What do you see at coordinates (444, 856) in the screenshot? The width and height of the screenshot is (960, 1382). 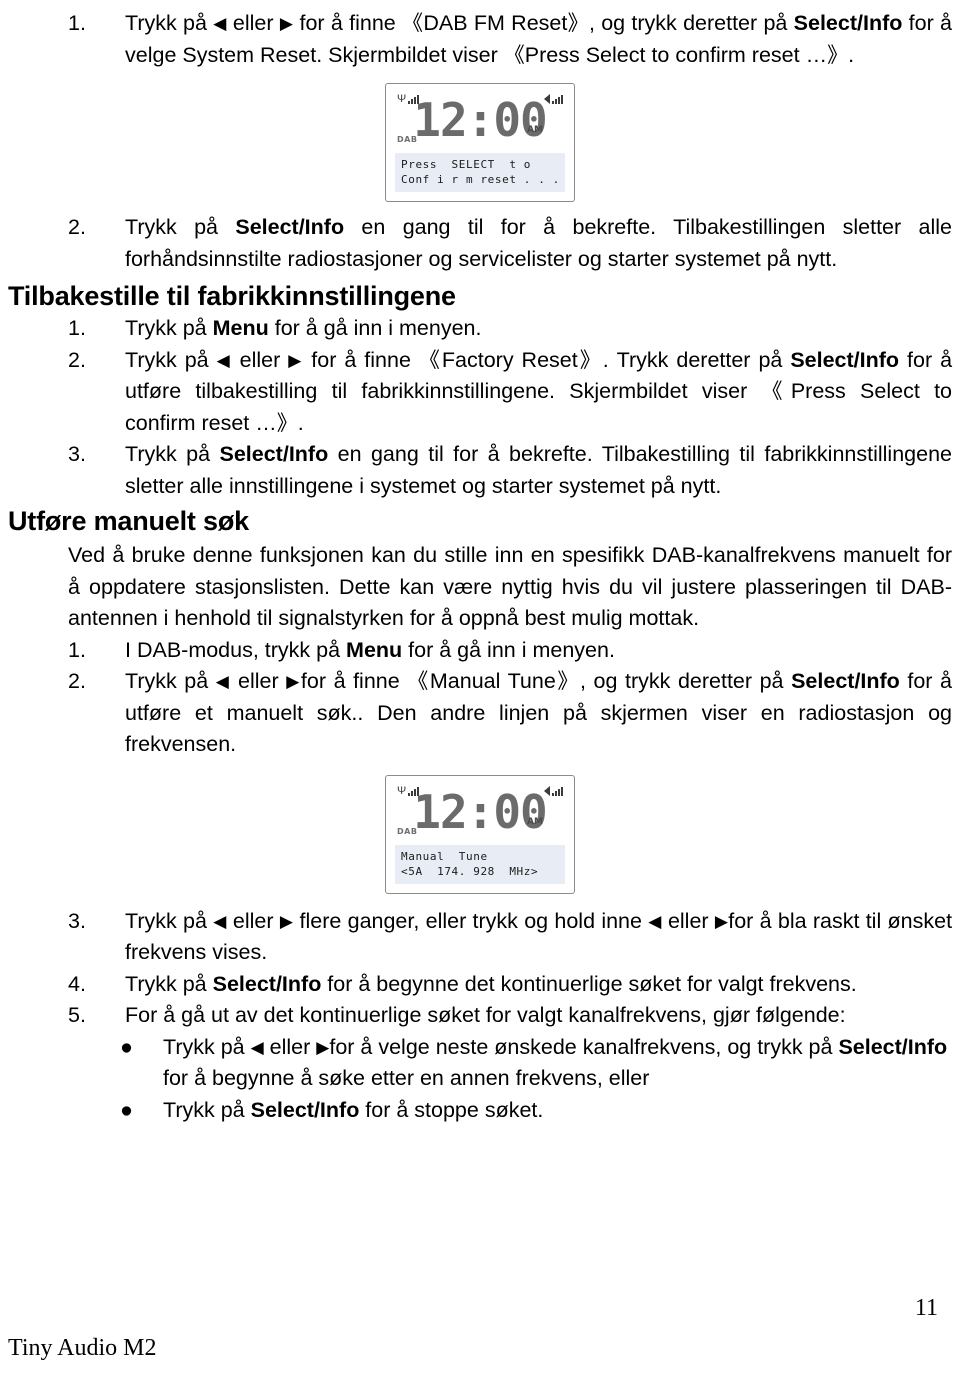 I see `lcd-line-1: Manual Tune` at bounding box center [444, 856].